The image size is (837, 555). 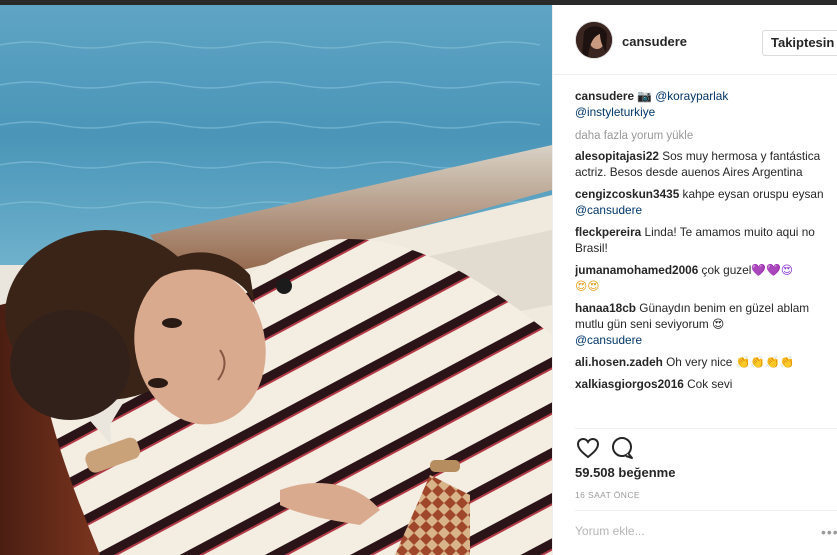 What do you see at coordinates (654, 41) in the screenshot?
I see `header-username: cansudere` at bounding box center [654, 41].